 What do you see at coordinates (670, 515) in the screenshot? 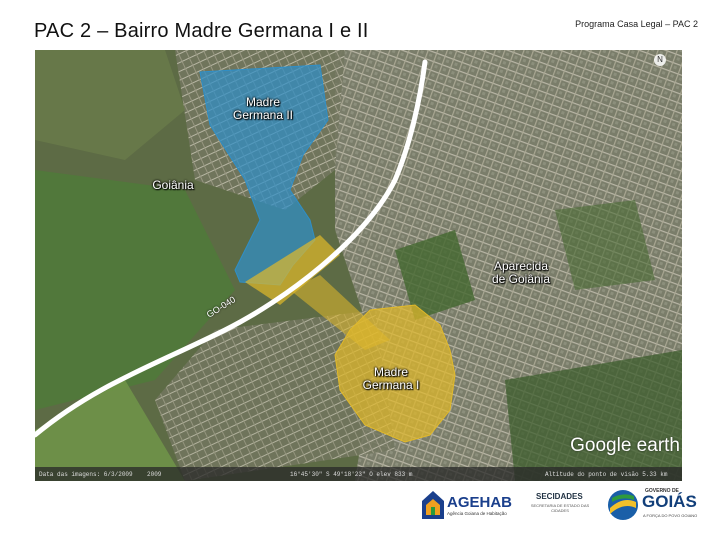
I see `goias-subtitle: A FORÇA DO POVO GOIANO` at bounding box center [670, 515].